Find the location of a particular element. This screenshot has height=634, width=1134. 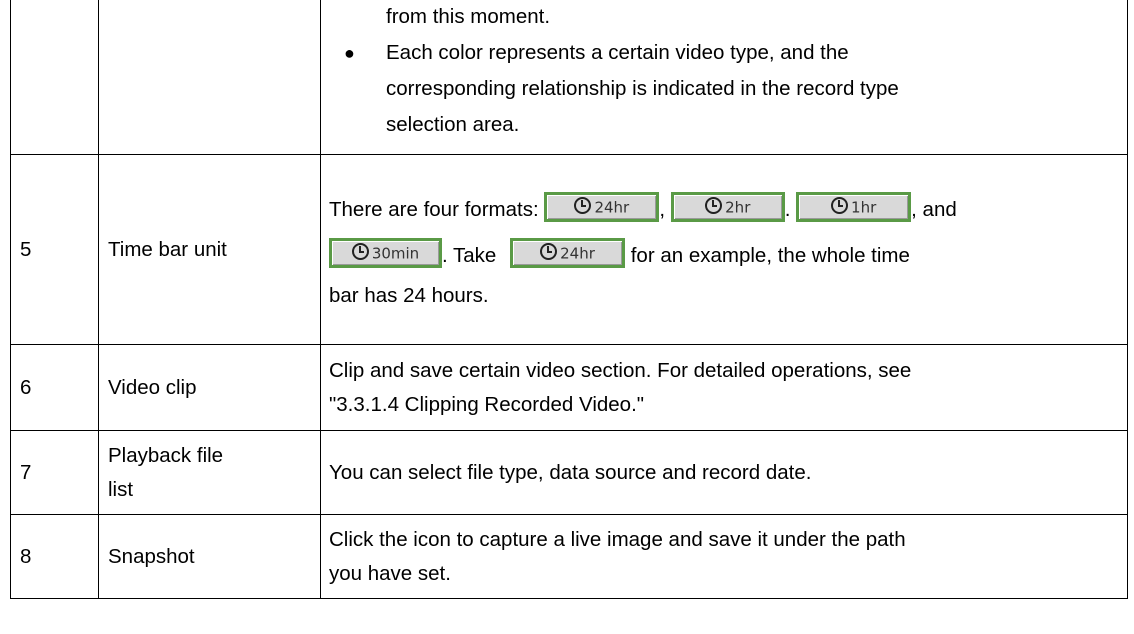

time-bar-line3: bar has 24 hours. is located at coordinates (409, 295).